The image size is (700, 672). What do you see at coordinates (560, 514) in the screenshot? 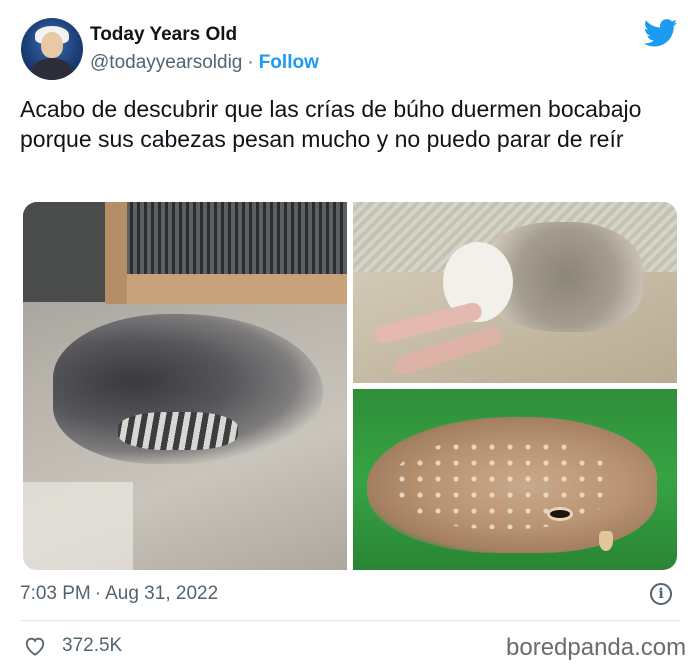
I see `photo-owl-eye` at bounding box center [560, 514].